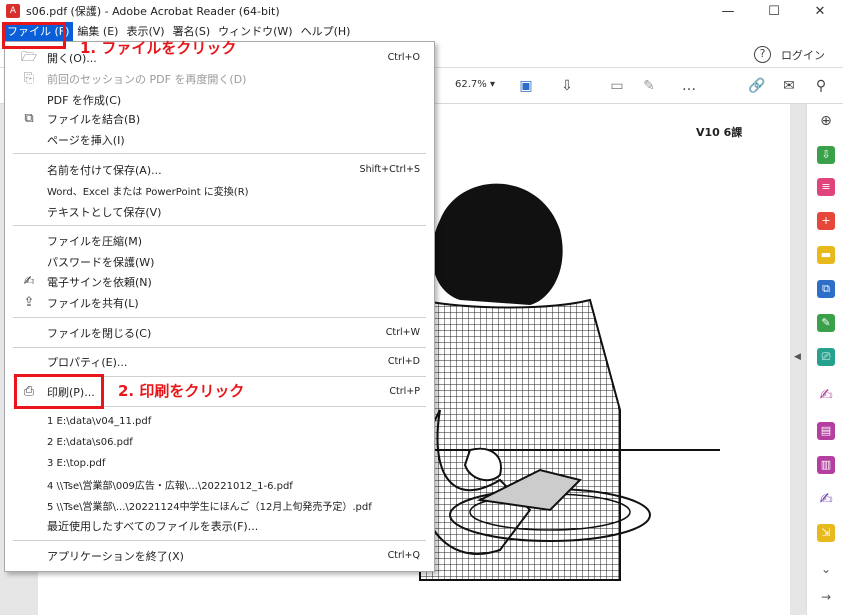  Describe the element at coordinates (158, 48) in the screenshot. I see `step1-annotation: 1. ファイルをクリック` at that location.